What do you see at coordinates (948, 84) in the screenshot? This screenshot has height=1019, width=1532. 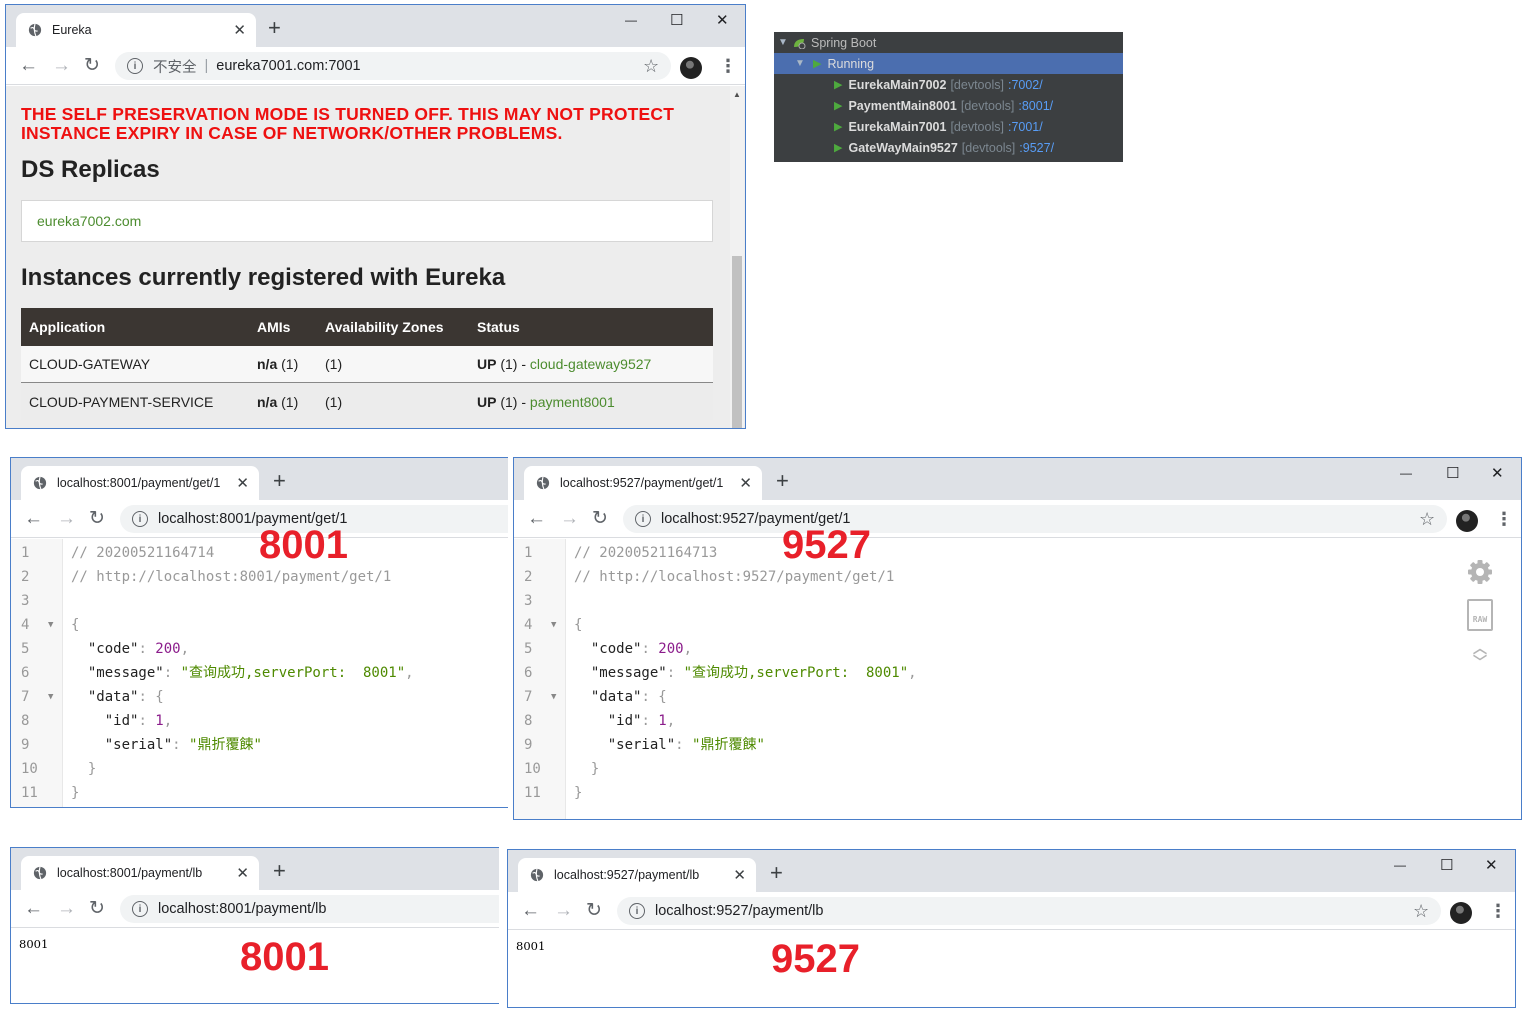 I see `service-item: ▶ EurekaMain7002 [devtools] :7002/` at bounding box center [948, 84].